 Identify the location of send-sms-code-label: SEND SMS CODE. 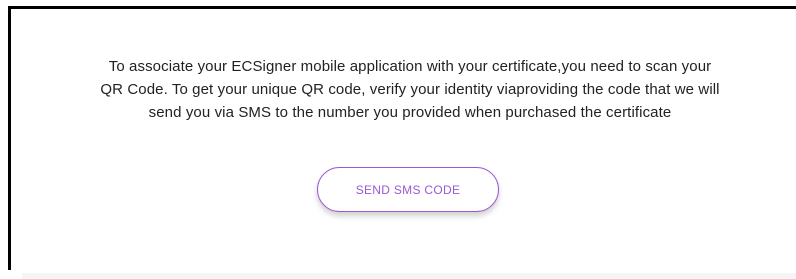
(408, 189).